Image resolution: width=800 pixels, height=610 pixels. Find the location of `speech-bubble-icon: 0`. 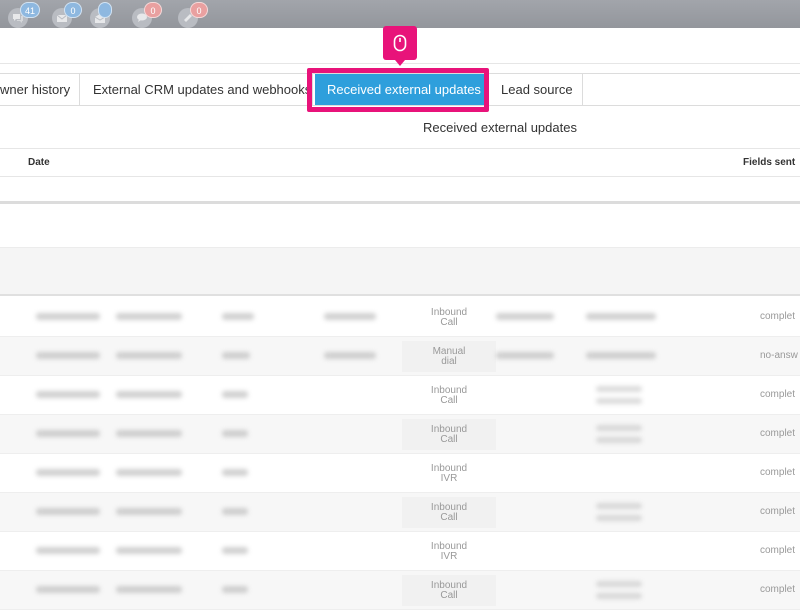

speech-bubble-icon: 0 is located at coordinates (147, 15).